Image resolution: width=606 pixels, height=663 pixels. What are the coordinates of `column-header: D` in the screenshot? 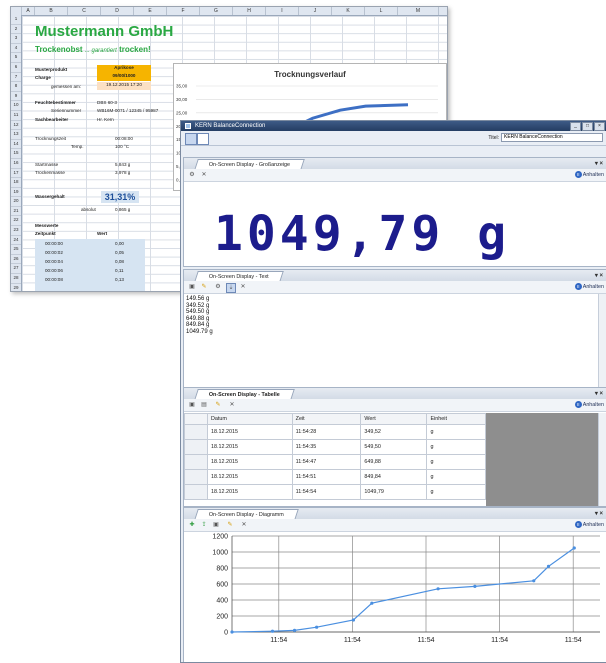 It's located at (117, 11).